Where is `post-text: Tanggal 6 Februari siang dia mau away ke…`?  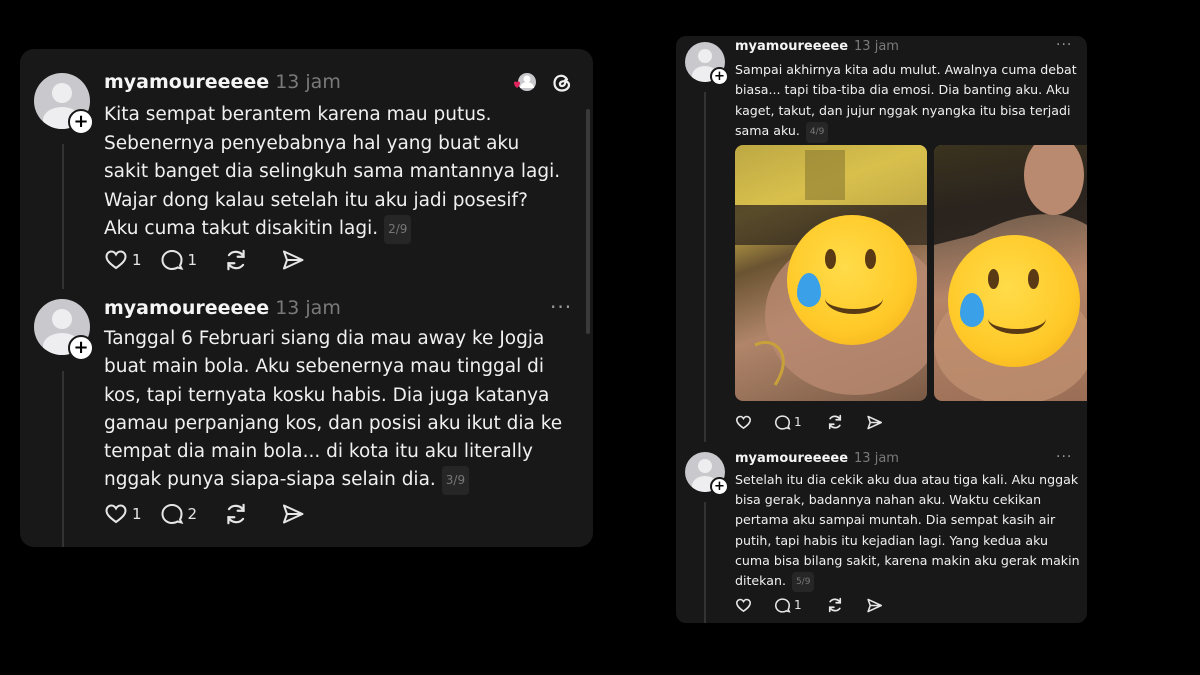 post-text: Tanggal 6 Februari siang dia mau away ke… is located at coordinates (341, 410).